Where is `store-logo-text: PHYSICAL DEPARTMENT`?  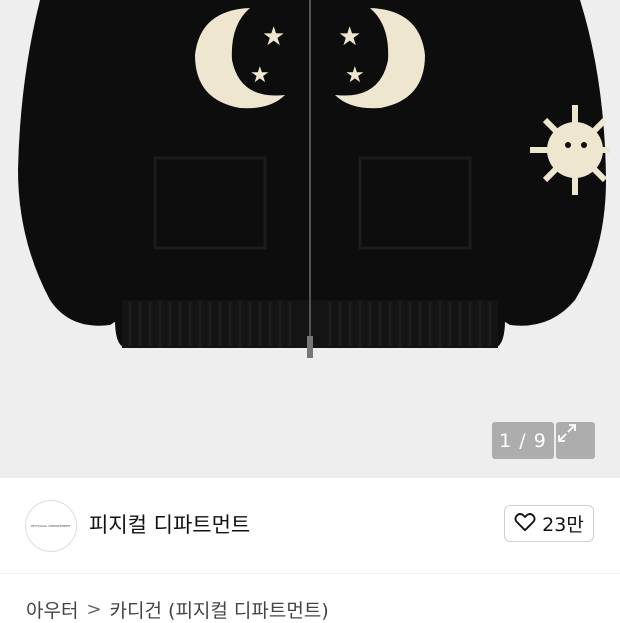 store-logo-text: PHYSICAL DEPARTMENT is located at coordinates (51, 526).